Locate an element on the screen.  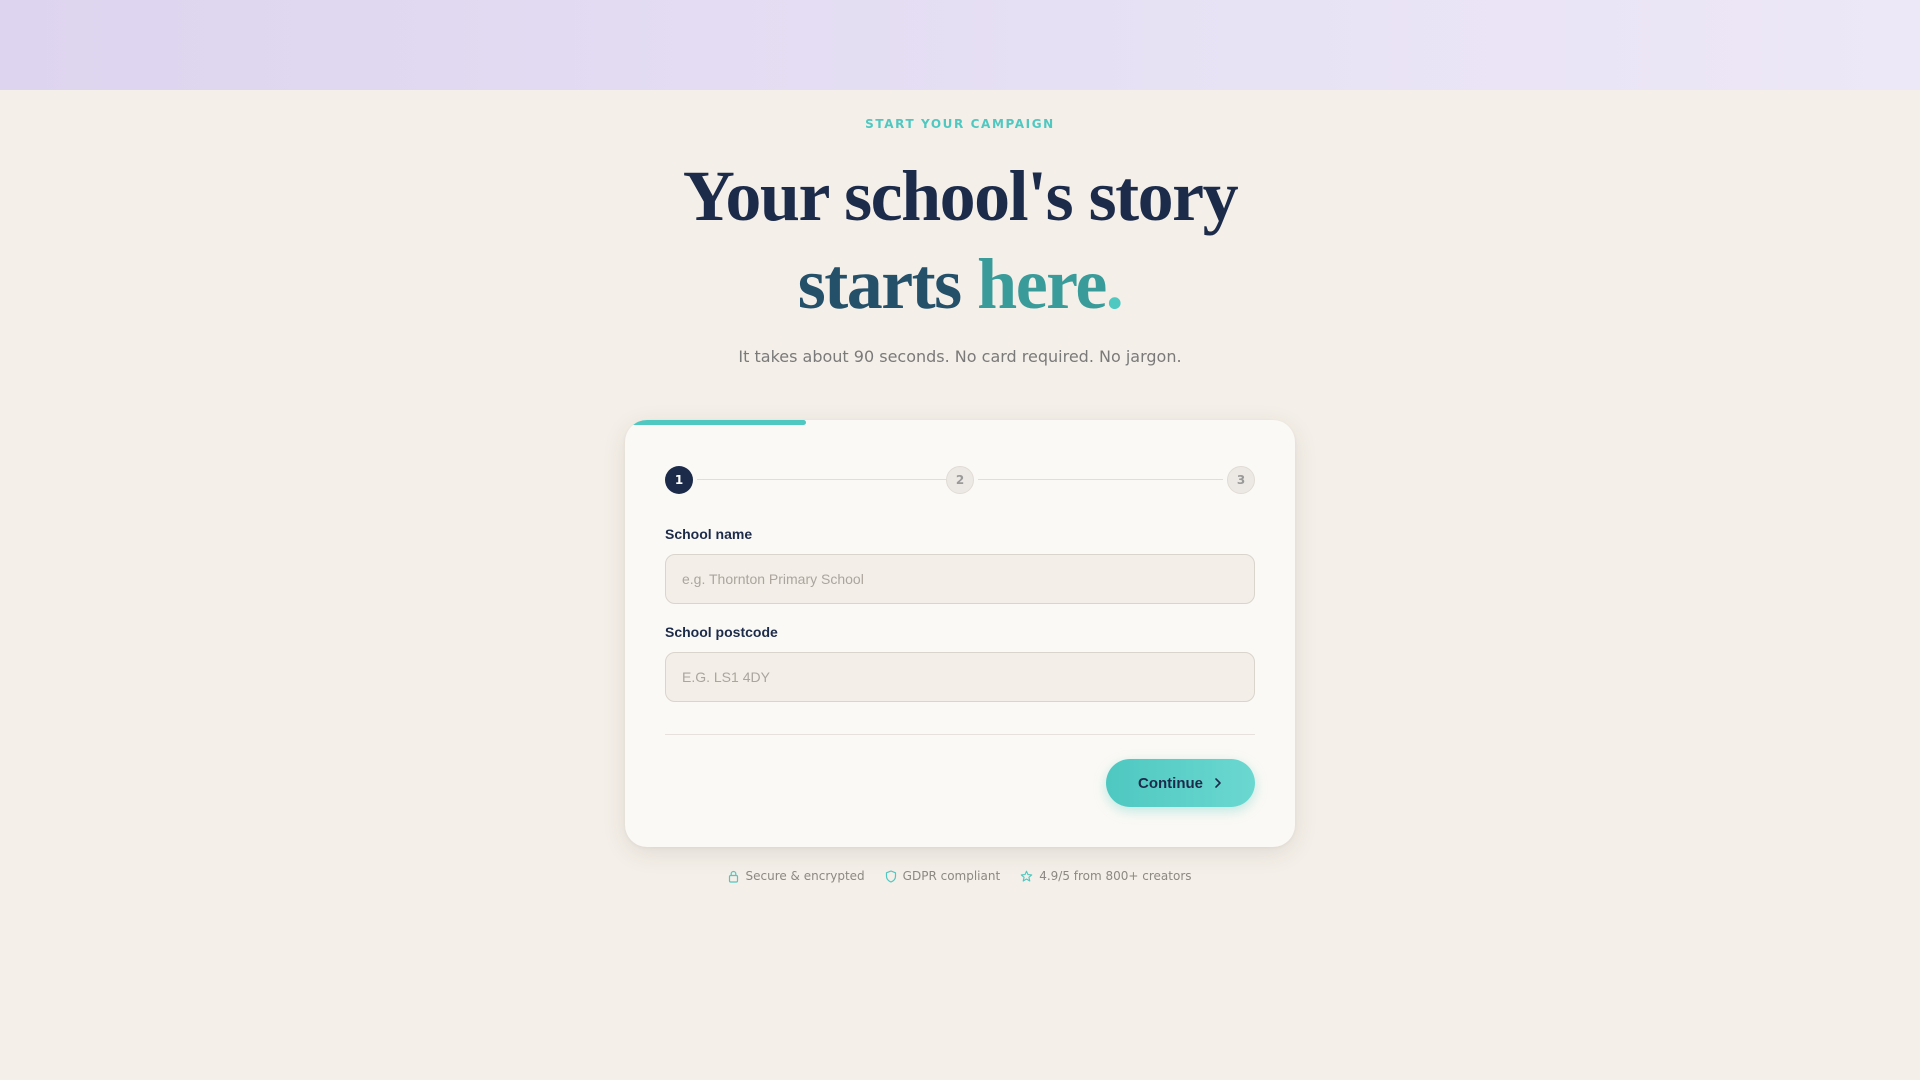
top-banner is located at coordinates (960, 45).